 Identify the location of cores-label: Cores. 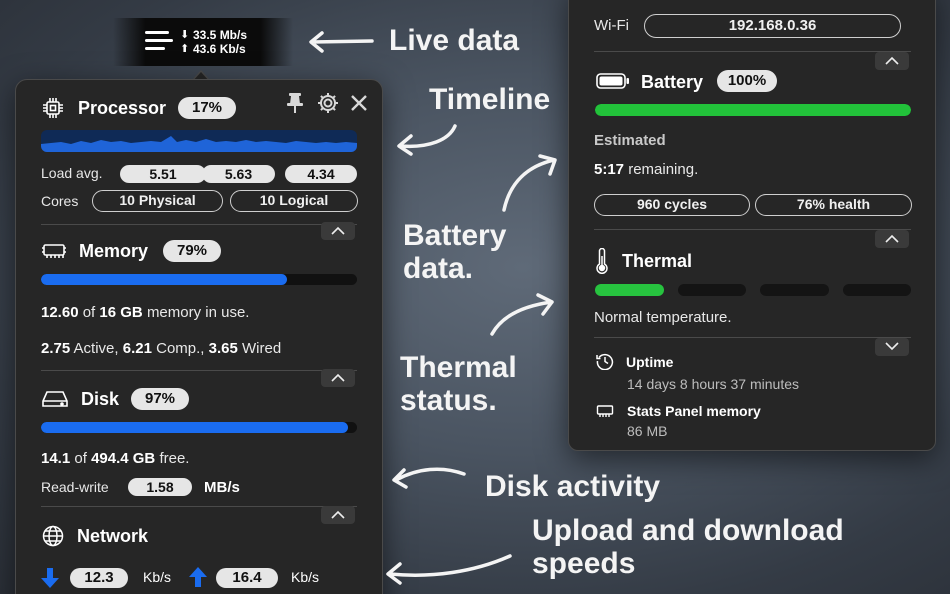
(60, 201).